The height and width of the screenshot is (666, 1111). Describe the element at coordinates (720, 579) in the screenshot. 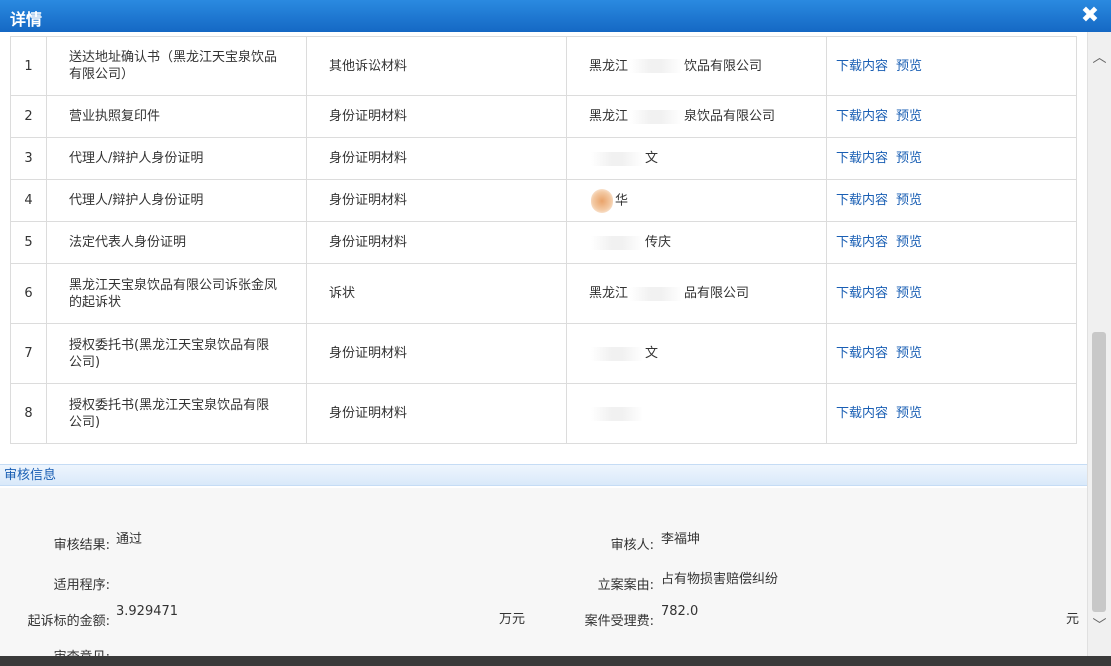

I see `cause-value: 占有物损害赔偿纠纷` at that location.